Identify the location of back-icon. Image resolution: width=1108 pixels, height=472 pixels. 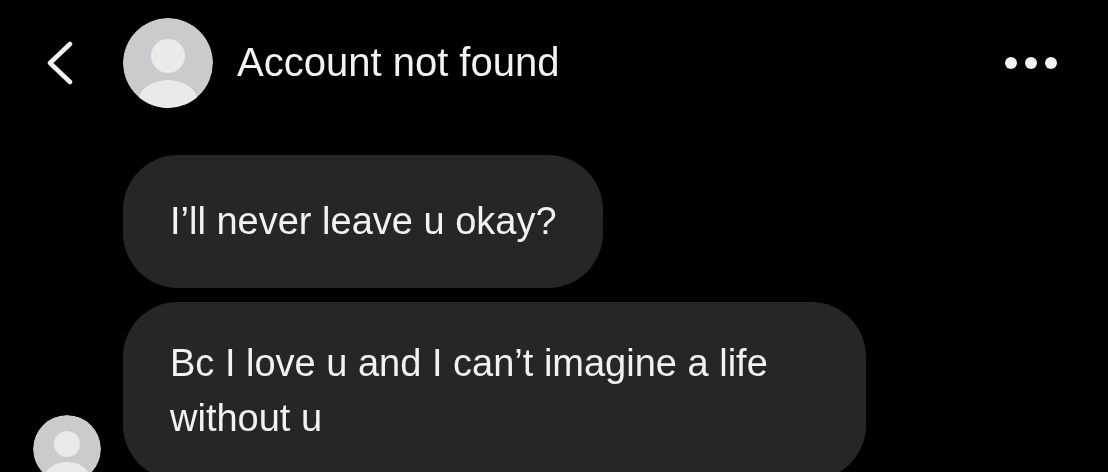
(60, 62).